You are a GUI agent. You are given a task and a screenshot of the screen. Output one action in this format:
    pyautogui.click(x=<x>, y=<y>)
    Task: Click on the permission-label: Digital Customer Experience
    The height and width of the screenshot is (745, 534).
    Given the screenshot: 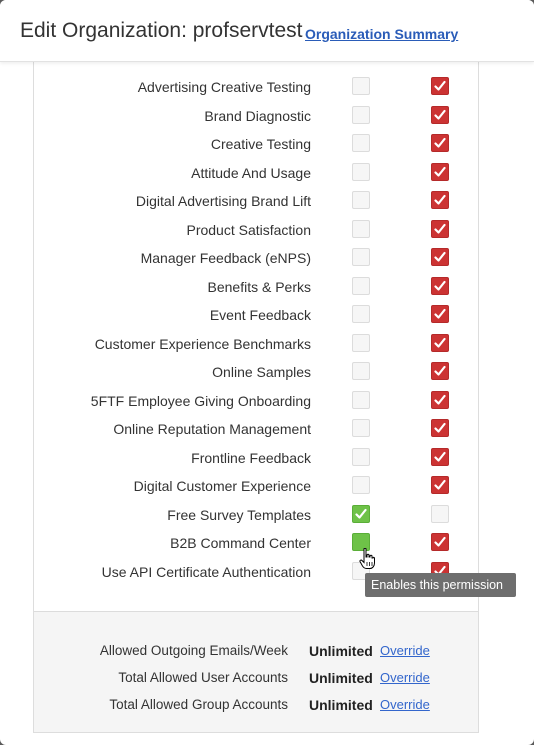 What is the action you would take?
    pyautogui.click(x=222, y=486)
    